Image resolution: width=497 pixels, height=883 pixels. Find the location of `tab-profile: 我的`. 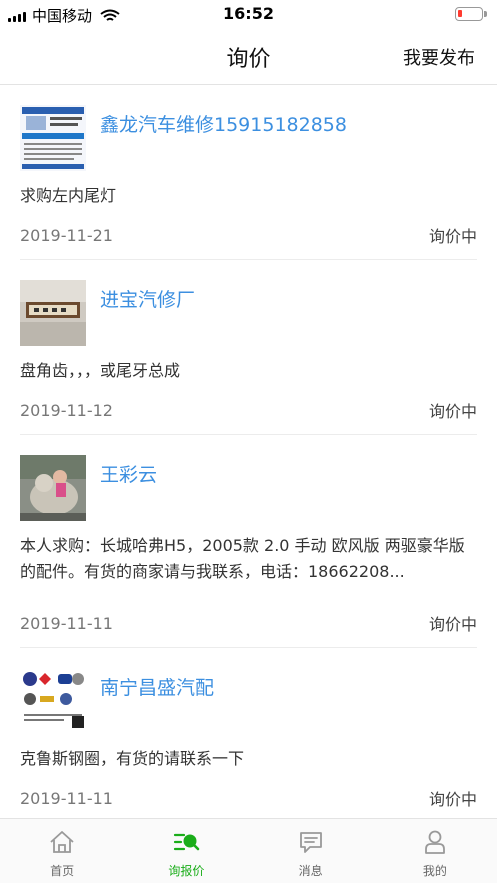

tab-profile: 我的 is located at coordinates (435, 851).